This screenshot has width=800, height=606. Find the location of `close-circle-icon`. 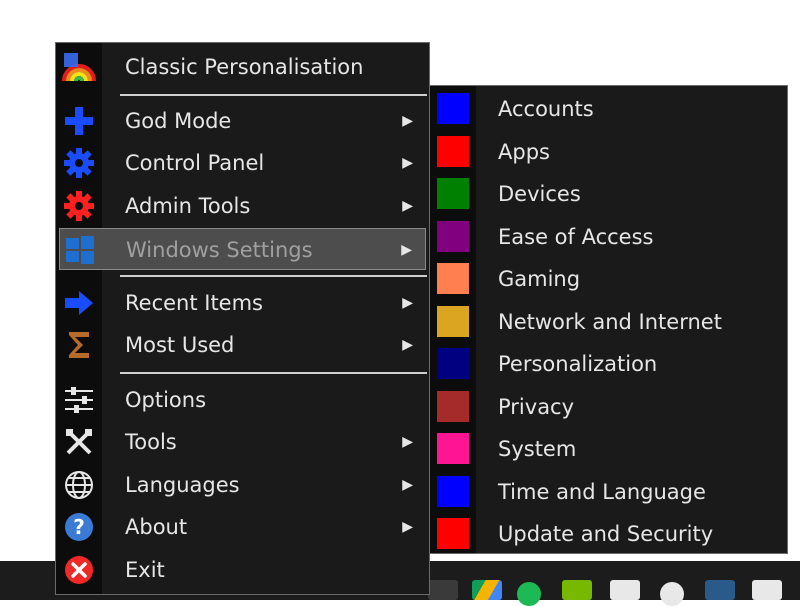

close-circle-icon is located at coordinates (79, 570).